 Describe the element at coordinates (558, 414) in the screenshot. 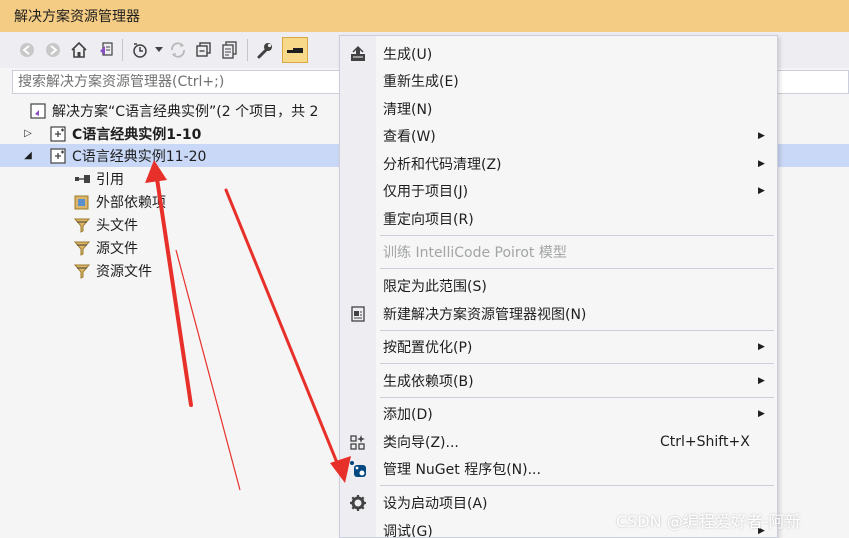

I see `menu-item-add: 添加(D) ▶` at that location.